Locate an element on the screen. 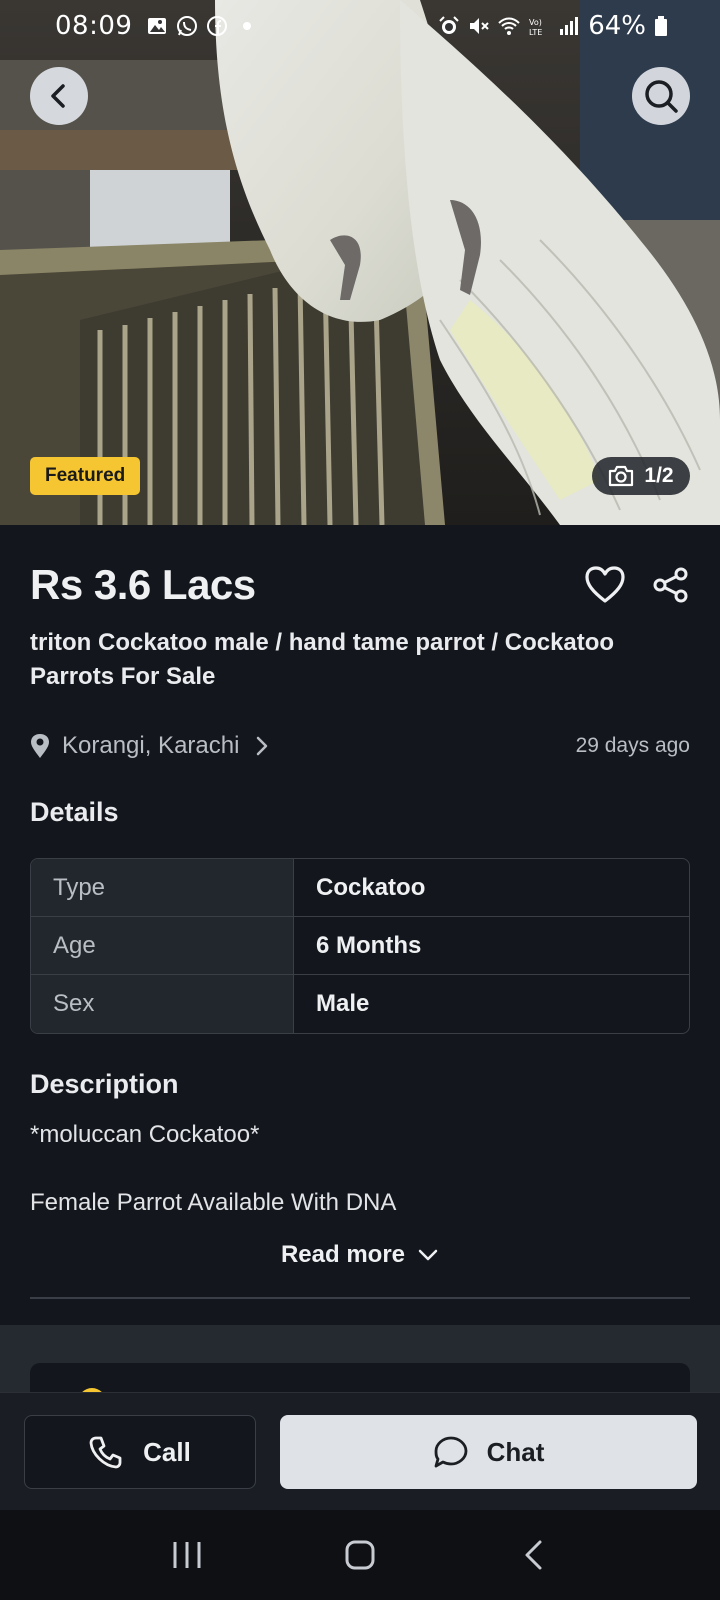 This screenshot has width=720, height=1600. svg-text: LTE is located at coordinates (535, 32).